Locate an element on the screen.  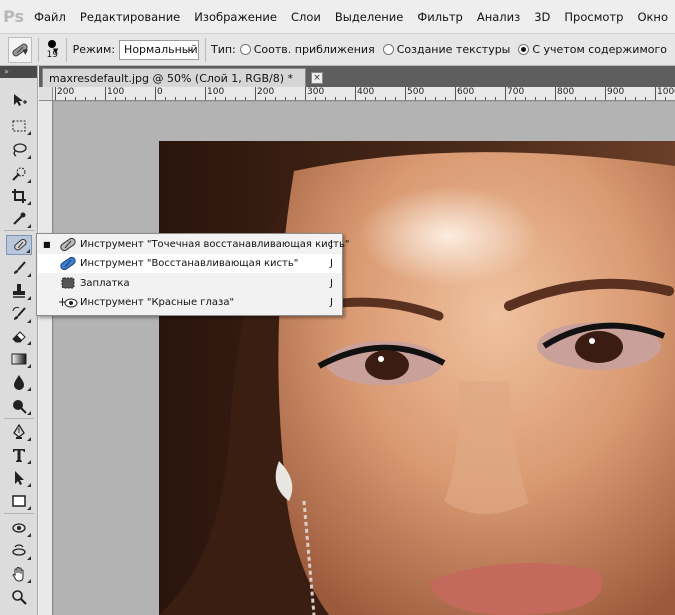
flyout-item-patch: Заплатка J is located at coordinates (189, 283).